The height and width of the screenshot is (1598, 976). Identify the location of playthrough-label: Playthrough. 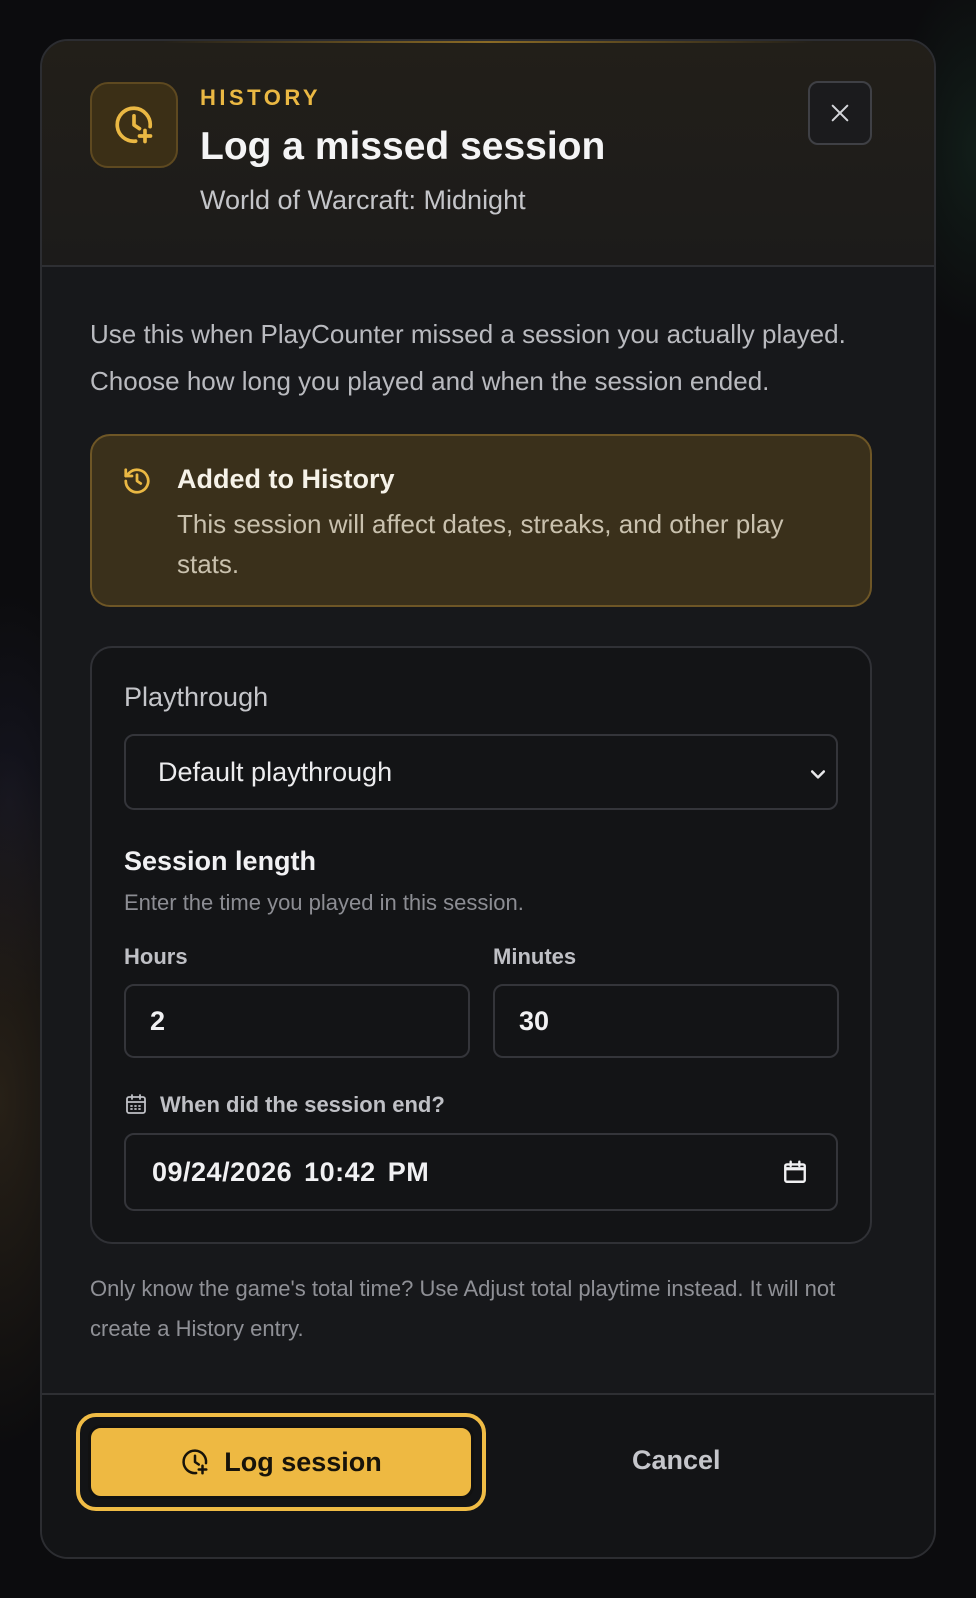
(196, 697).